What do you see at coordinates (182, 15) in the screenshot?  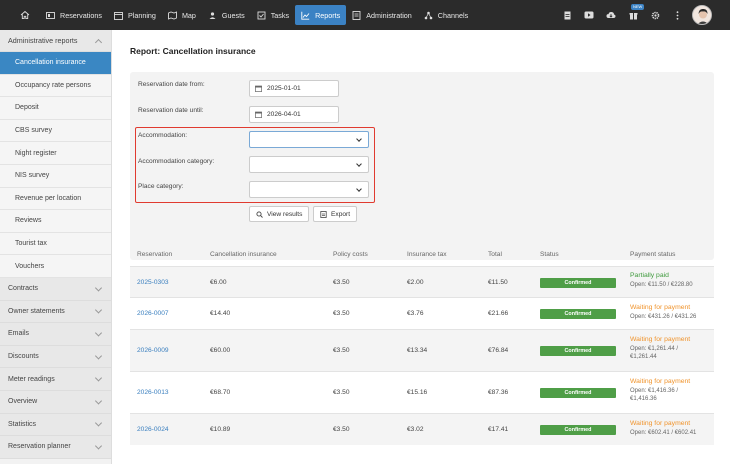 I see `nav-map: Map` at bounding box center [182, 15].